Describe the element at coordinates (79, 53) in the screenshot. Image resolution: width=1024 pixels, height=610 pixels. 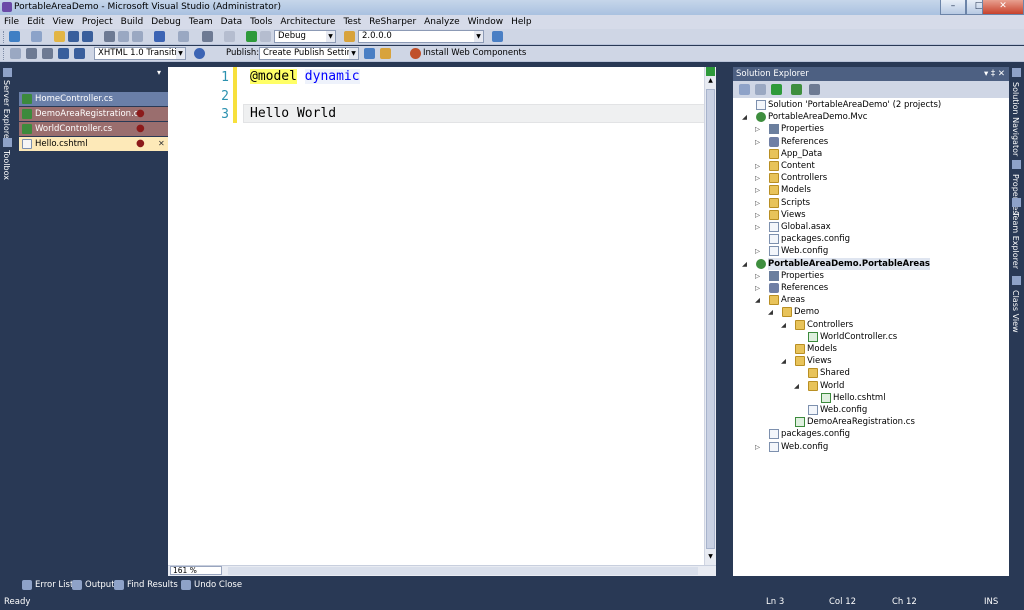
I see `uncomment-icon` at that location.